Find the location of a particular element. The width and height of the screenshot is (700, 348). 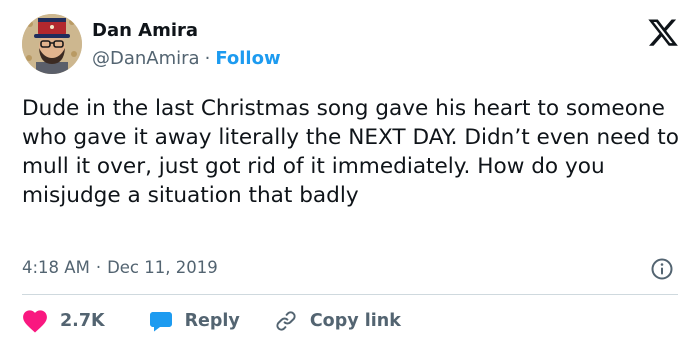

tweet-timestamp: 4:18 AM · Dec 11, 2019 is located at coordinates (120, 268).